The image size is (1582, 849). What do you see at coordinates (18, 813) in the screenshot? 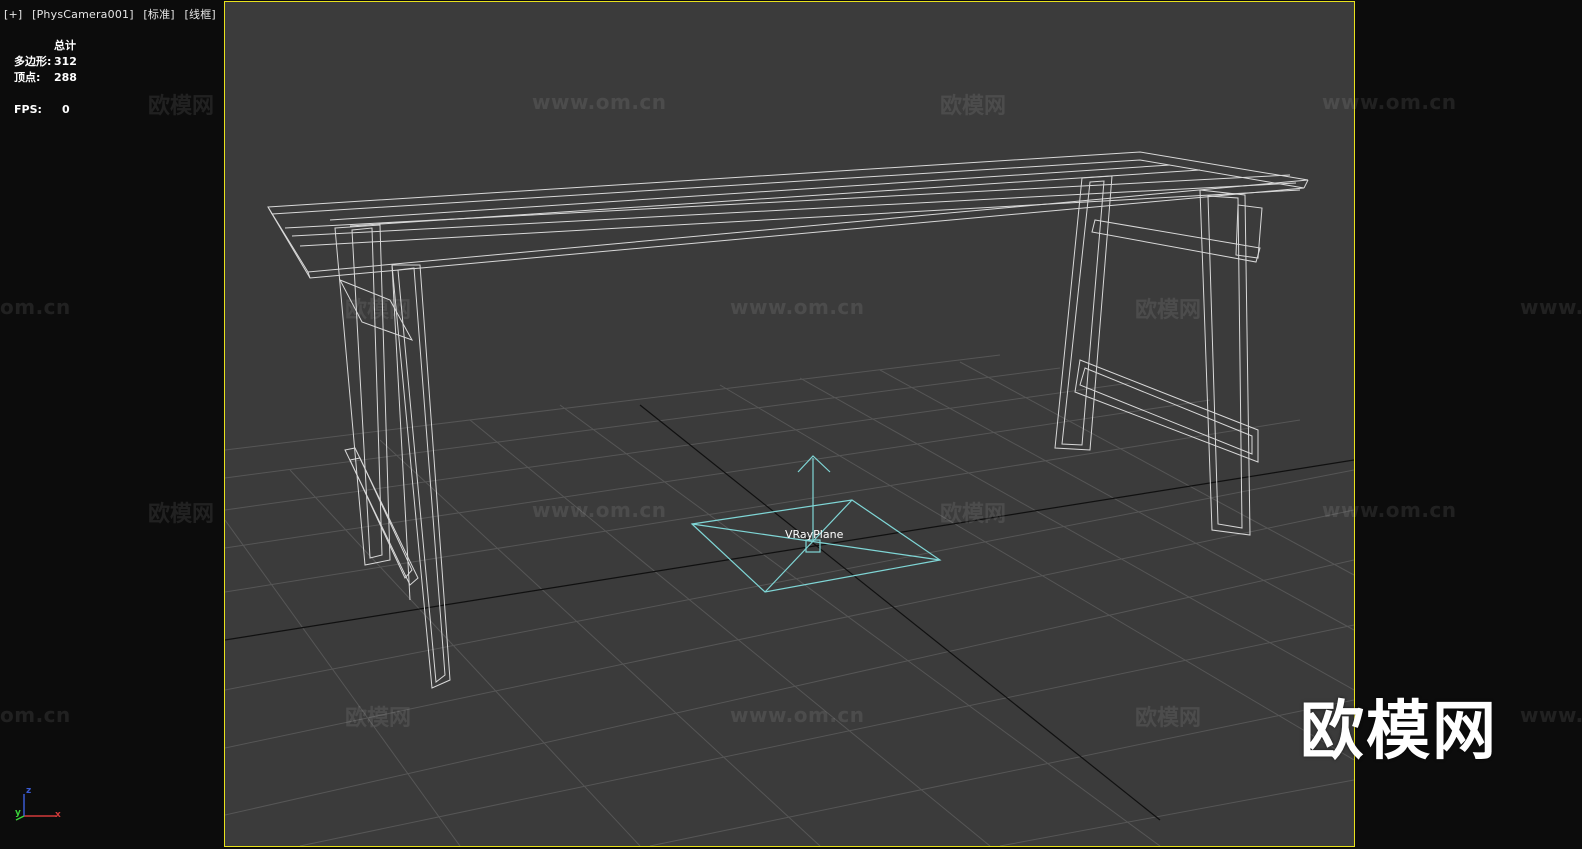
I see `axis-y-label: y` at bounding box center [18, 813].